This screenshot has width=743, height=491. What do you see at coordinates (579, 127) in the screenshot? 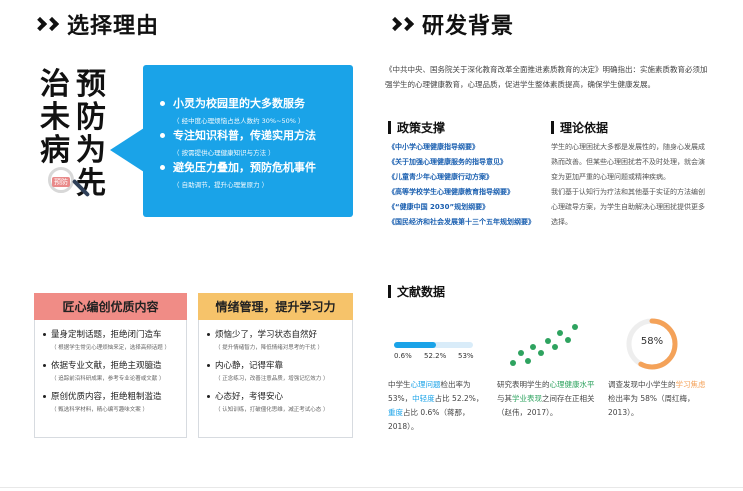
I see `theory-heading: 理论依据` at bounding box center [579, 127].